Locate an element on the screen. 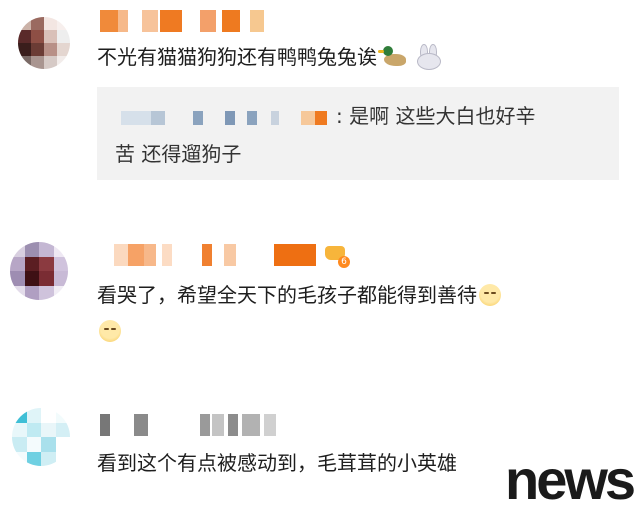 The width and height of the screenshot is (639, 511). reply-box: : 是啊 这些大白也好辛 苦 还得遛狗子 is located at coordinates (358, 133).